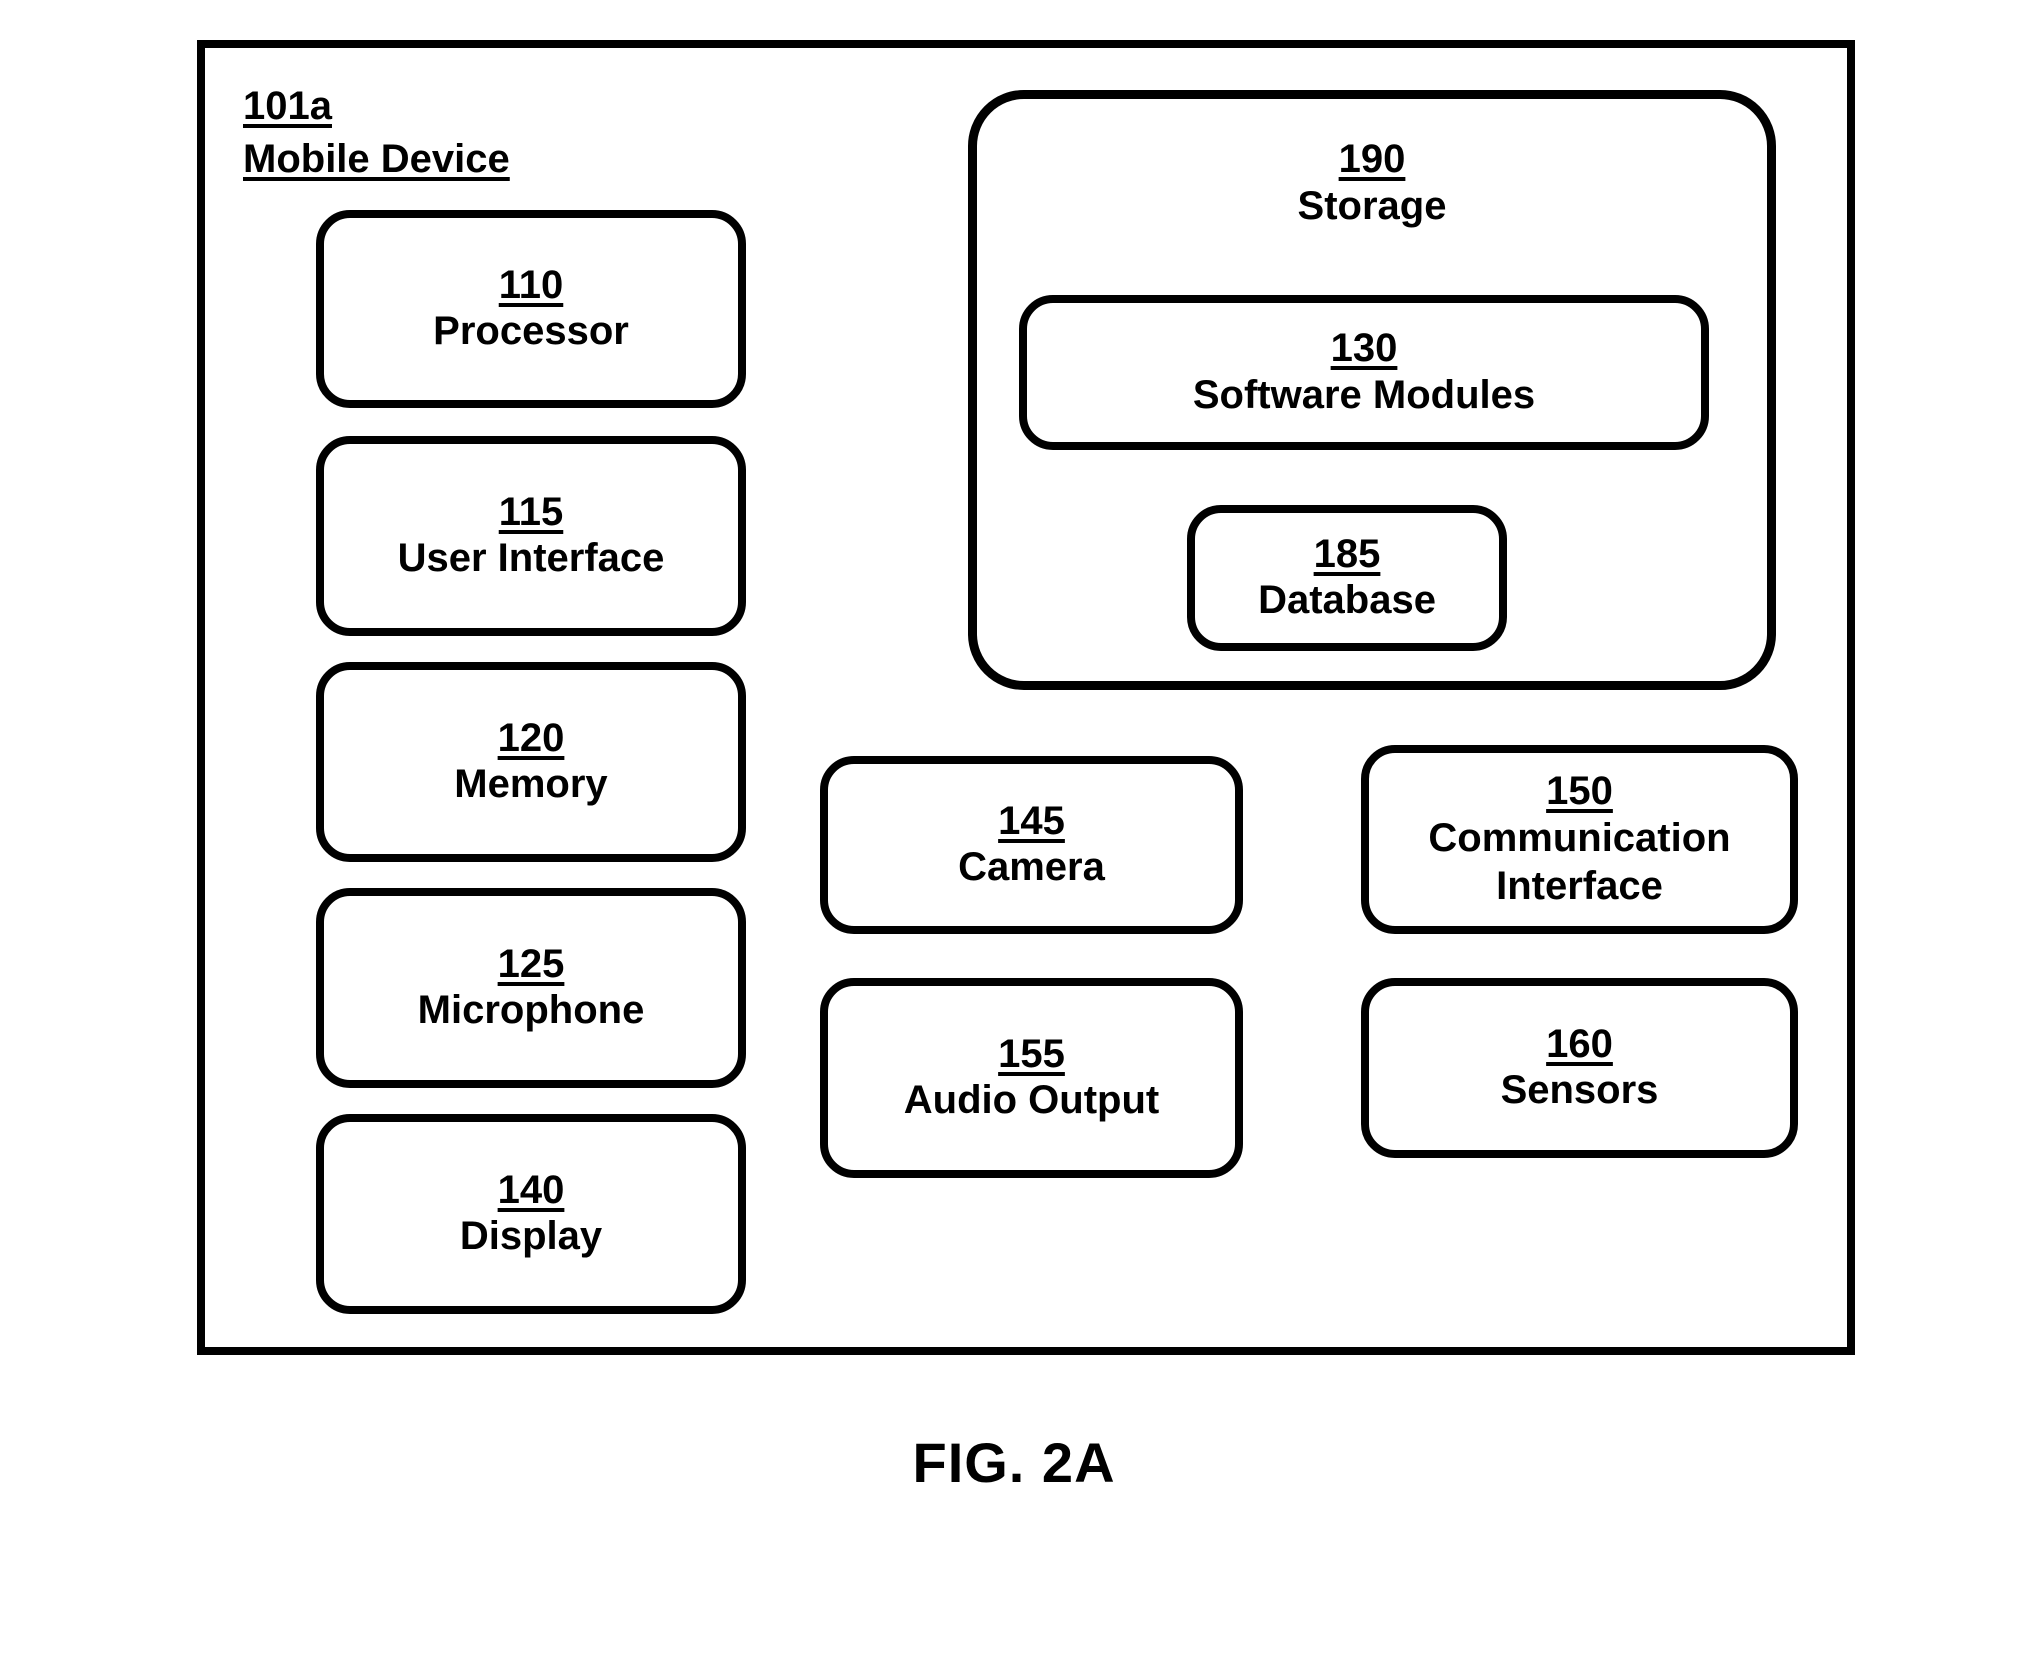 The width and height of the screenshot is (2028, 1678). I want to click on memory-label: Memory, so click(531, 784).